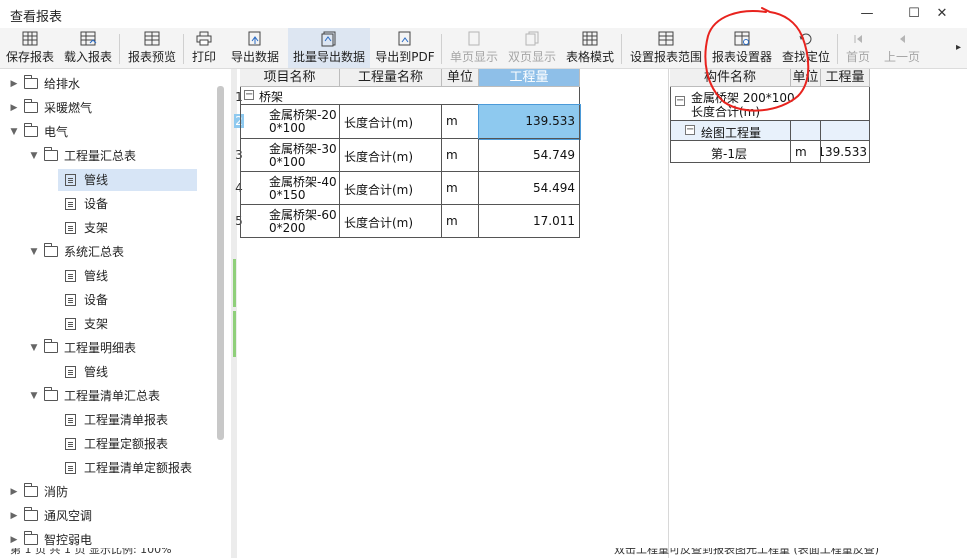  I want to click on prev-page-button: 上一页, so click(902, 48).